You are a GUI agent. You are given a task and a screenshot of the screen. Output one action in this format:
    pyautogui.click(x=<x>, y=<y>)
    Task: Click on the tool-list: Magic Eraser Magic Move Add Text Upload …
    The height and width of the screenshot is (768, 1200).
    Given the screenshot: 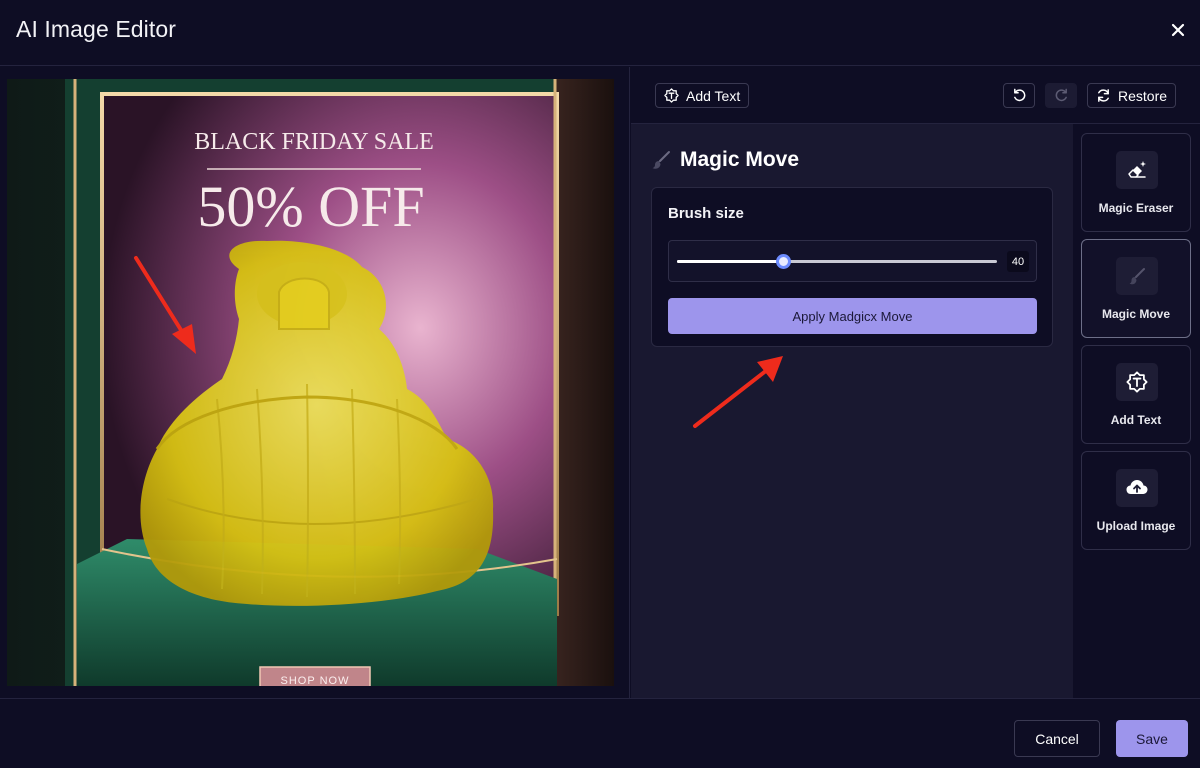 What is the action you would take?
    pyautogui.click(x=1136, y=411)
    